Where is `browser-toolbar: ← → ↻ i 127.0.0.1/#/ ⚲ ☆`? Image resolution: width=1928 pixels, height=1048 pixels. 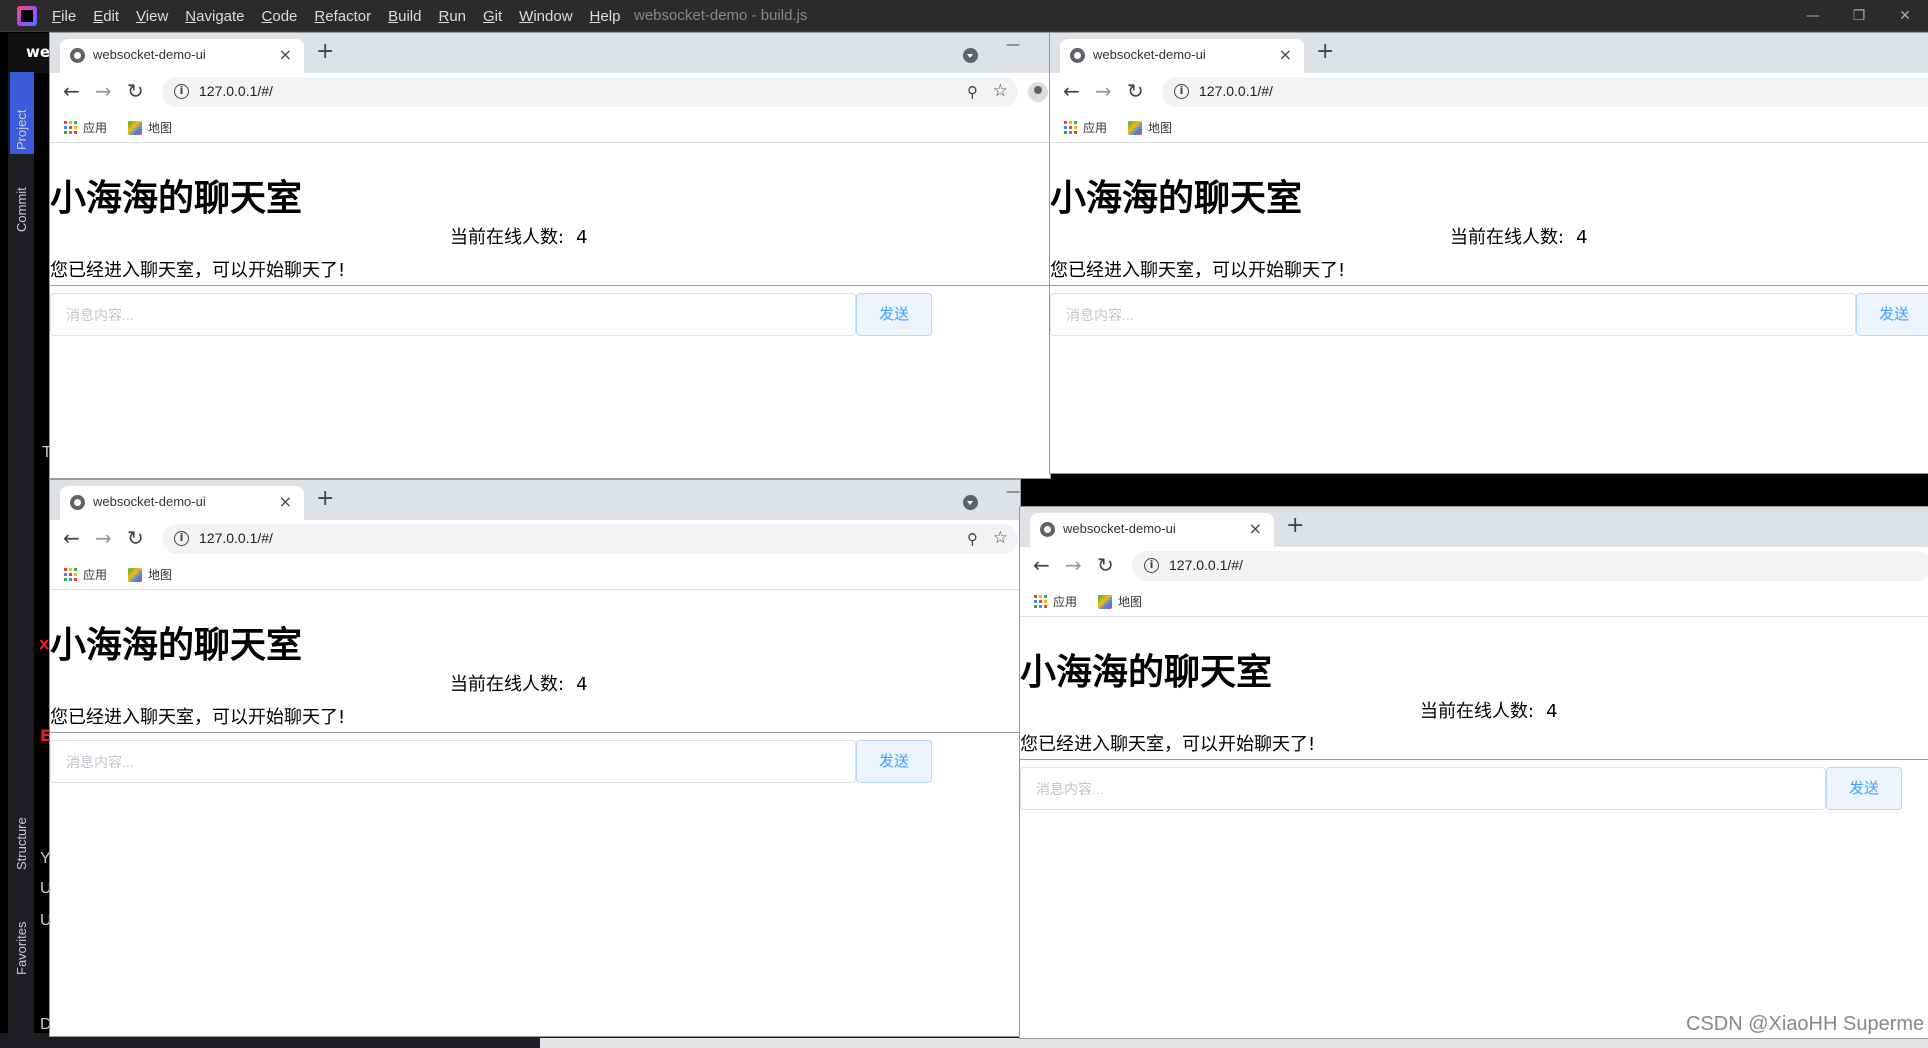 browser-toolbar: ← → ↻ i 127.0.0.1/#/ ⚲ ☆ is located at coordinates (550, 92).